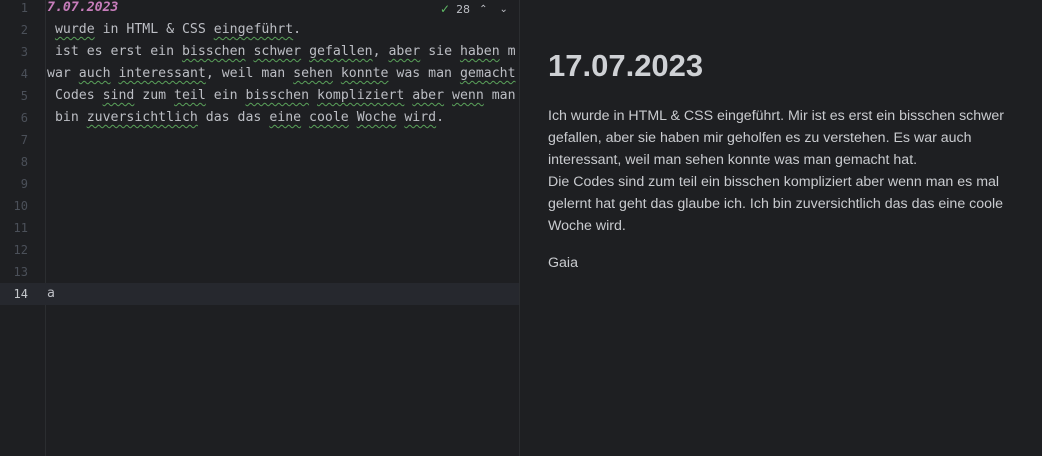  I want to click on line-number: 10, so click(20, 206).